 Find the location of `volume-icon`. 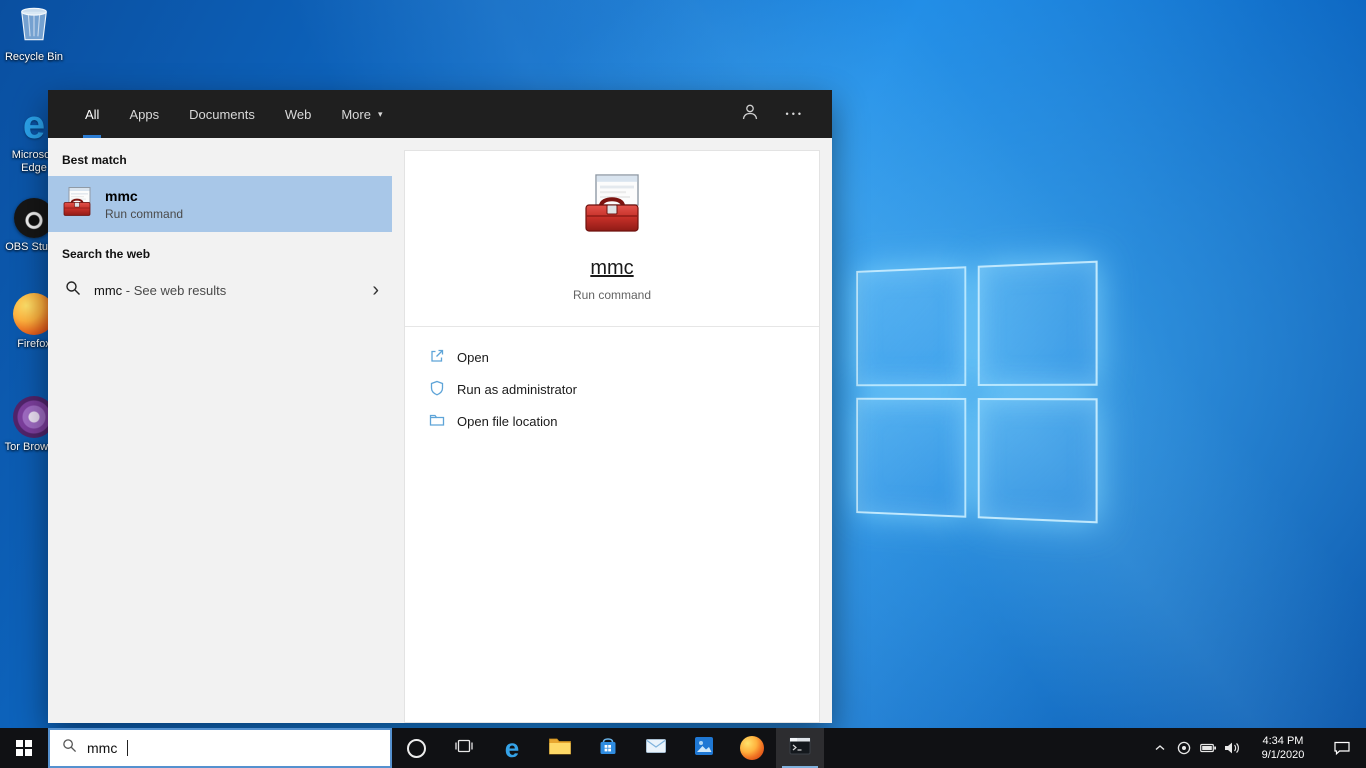

volume-icon is located at coordinates (1232, 748).